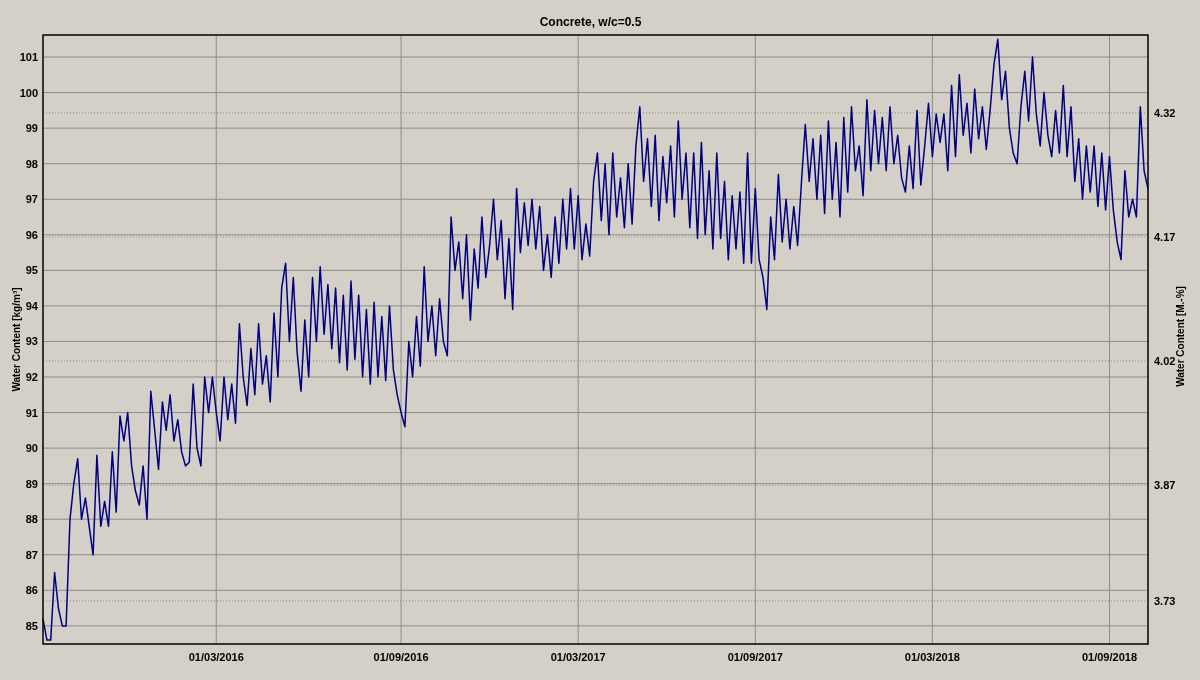 Image resolution: width=1200 pixels, height=680 pixels. Describe the element at coordinates (1165, 601) in the screenshot. I see `axis-tick-label: 3.73` at that location.